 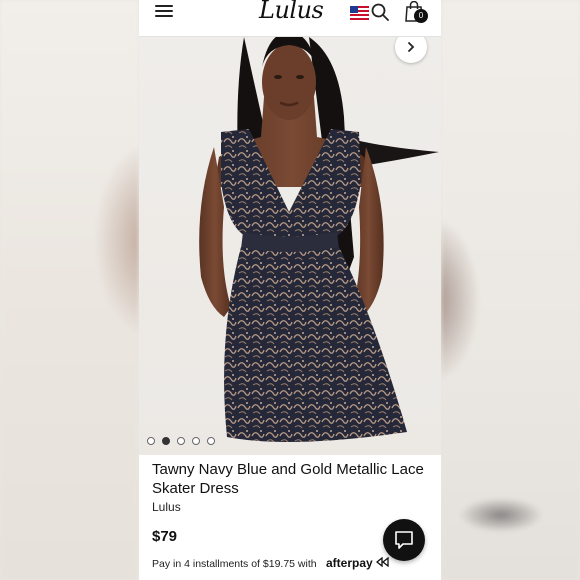 I want to click on chat-button, so click(x=404, y=540).